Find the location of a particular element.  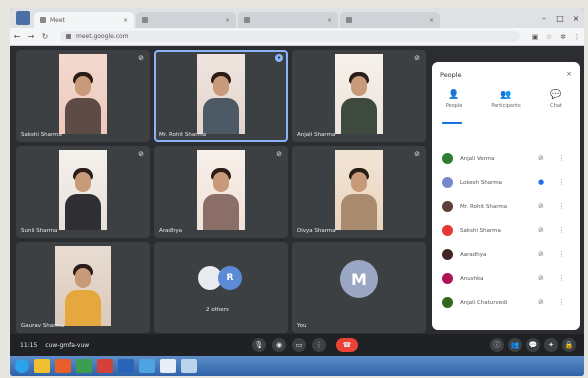

participant-name: 2 others is located at coordinates (217, 310).